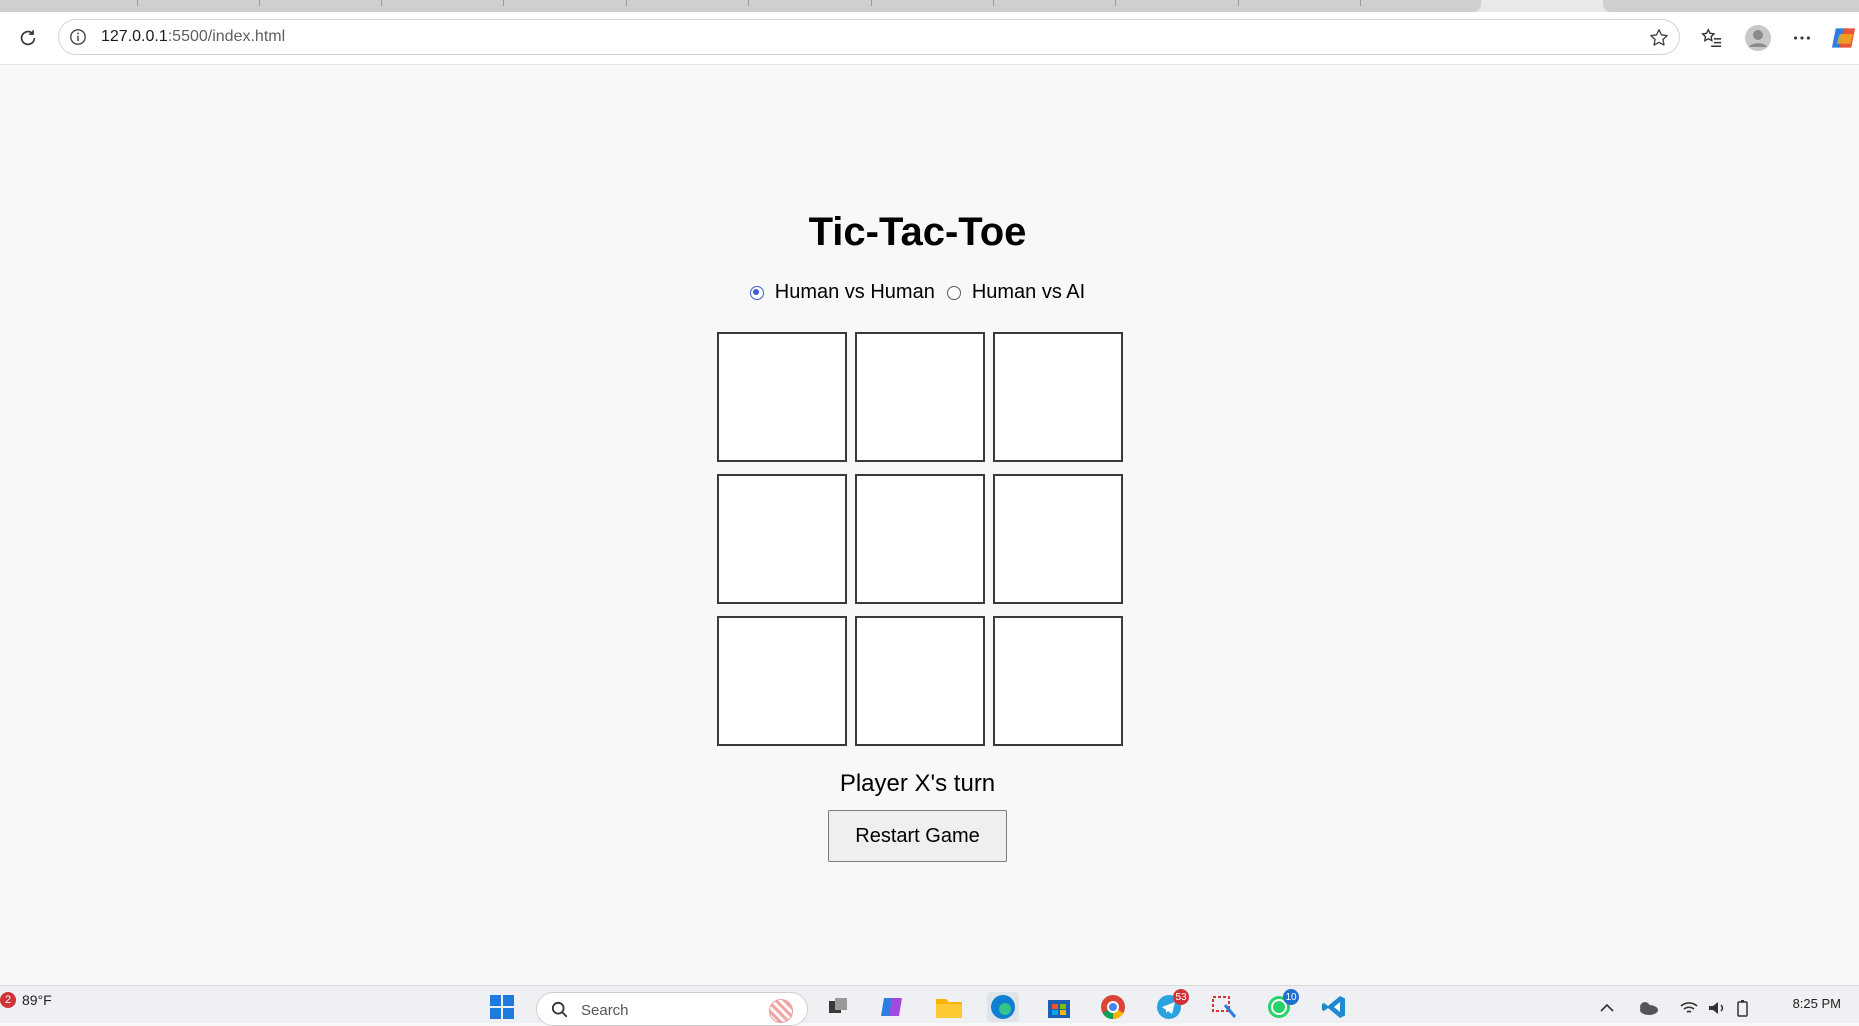  I want to click on temperature: 89°F, so click(37, 1000).